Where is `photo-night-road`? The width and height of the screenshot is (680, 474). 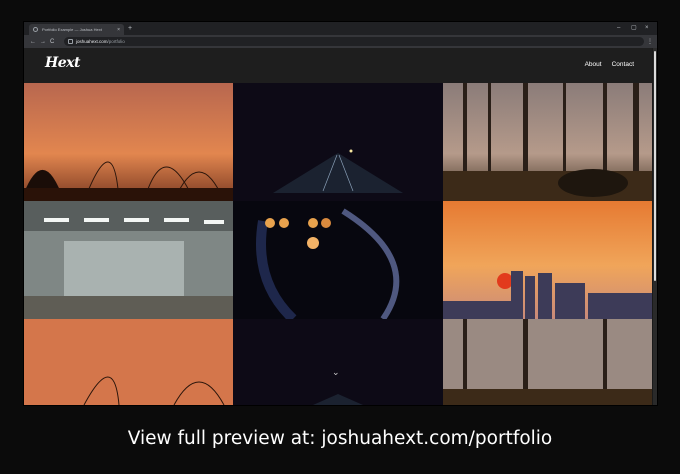
photo-night-road is located at coordinates (338, 142).